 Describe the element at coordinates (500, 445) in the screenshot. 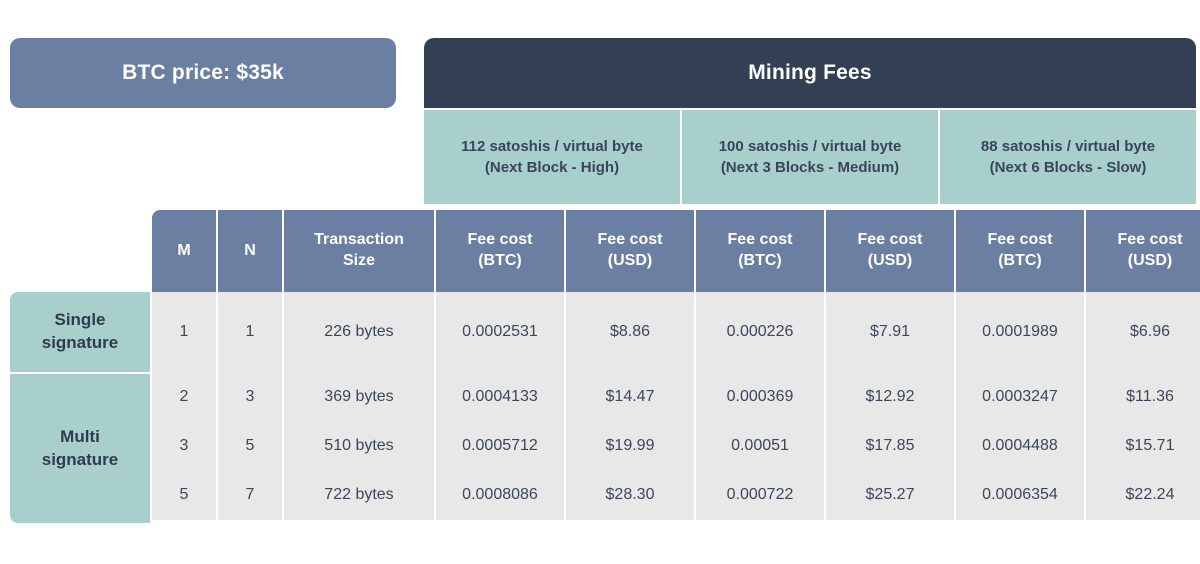

I see `cell-high-btc: 0.0005712` at that location.